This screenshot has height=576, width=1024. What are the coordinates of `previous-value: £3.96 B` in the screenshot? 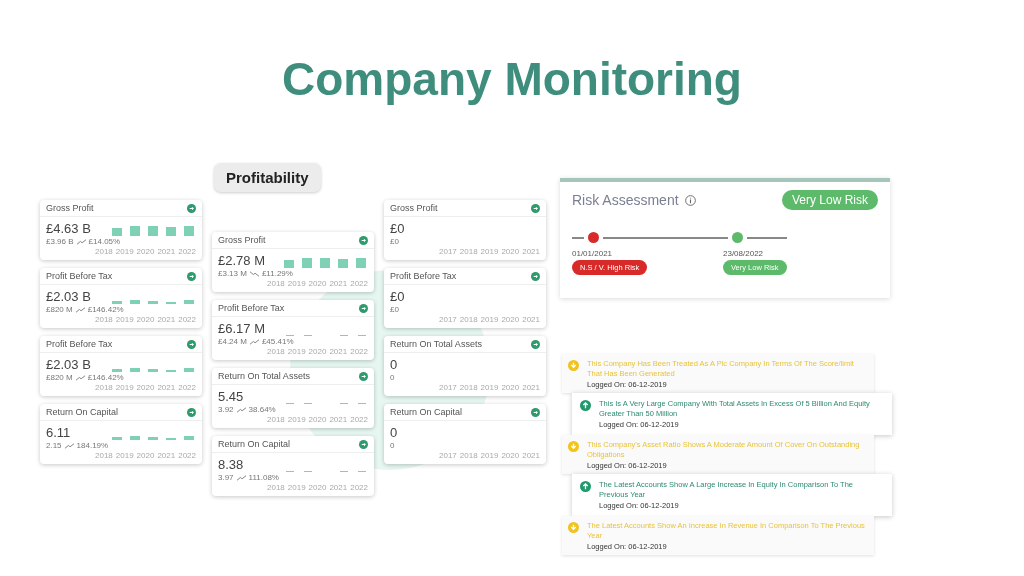 It's located at (60, 241).